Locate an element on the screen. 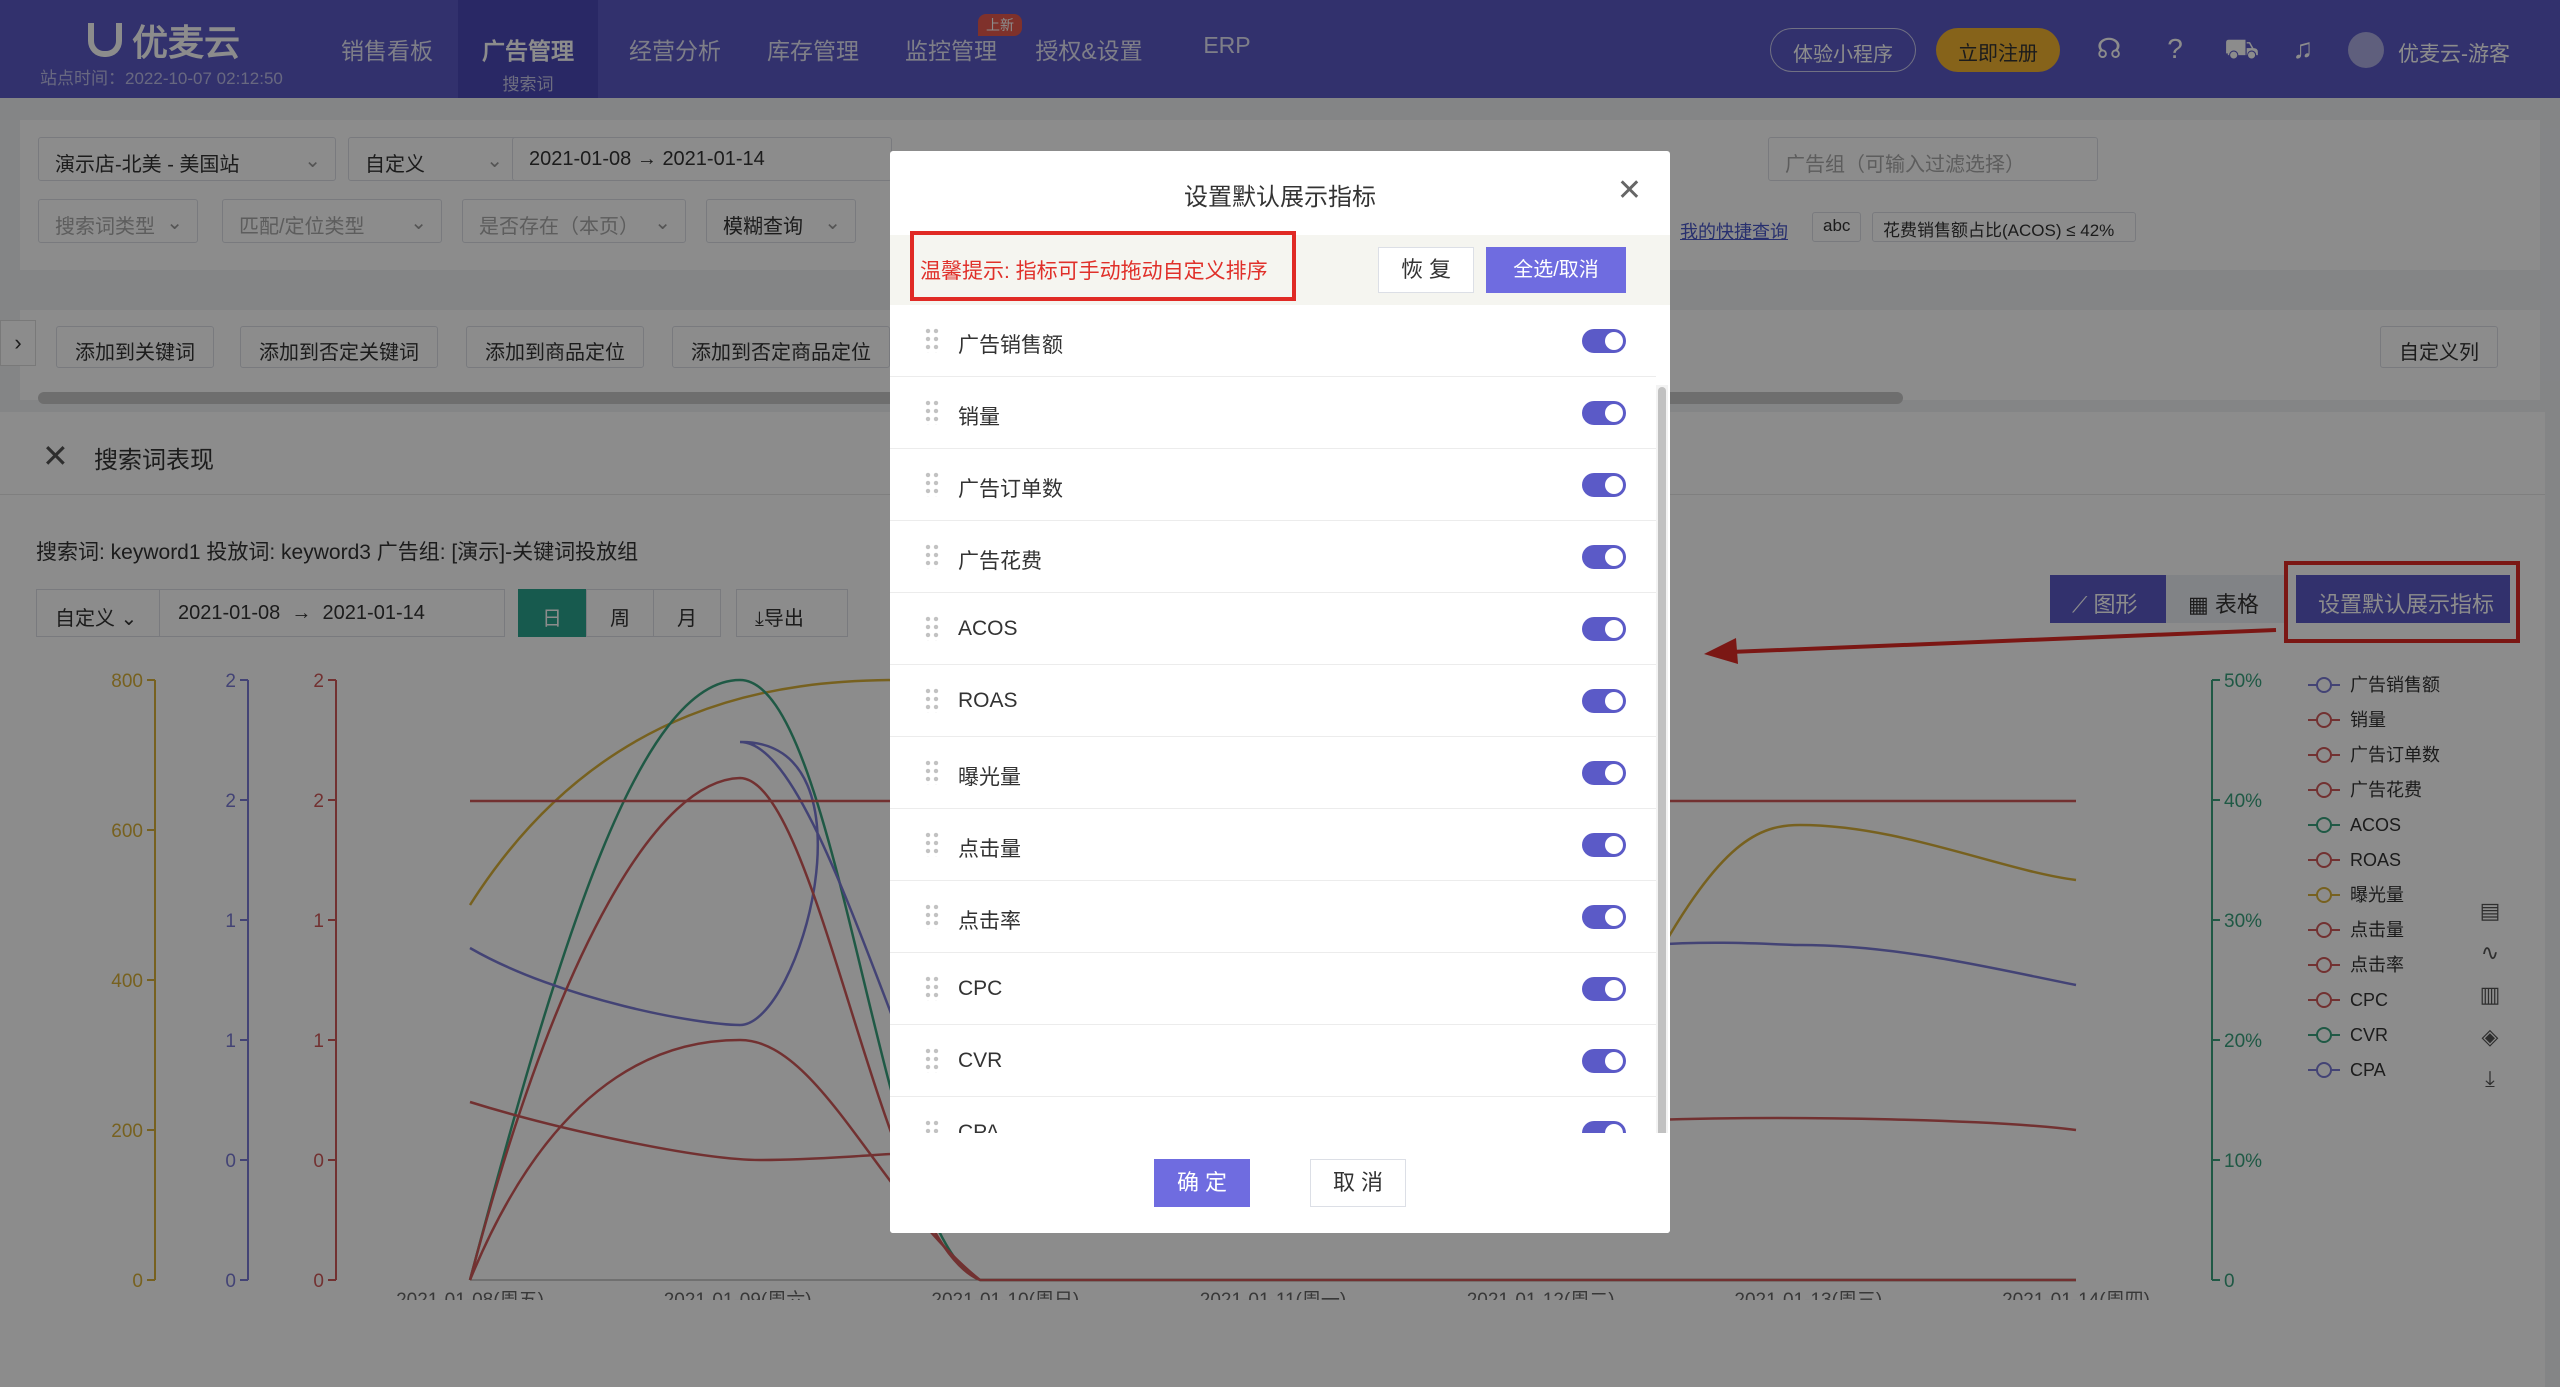 The width and height of the screenshot is (2560, 1387). modal-footer is located at coordinates (1280, 1183).